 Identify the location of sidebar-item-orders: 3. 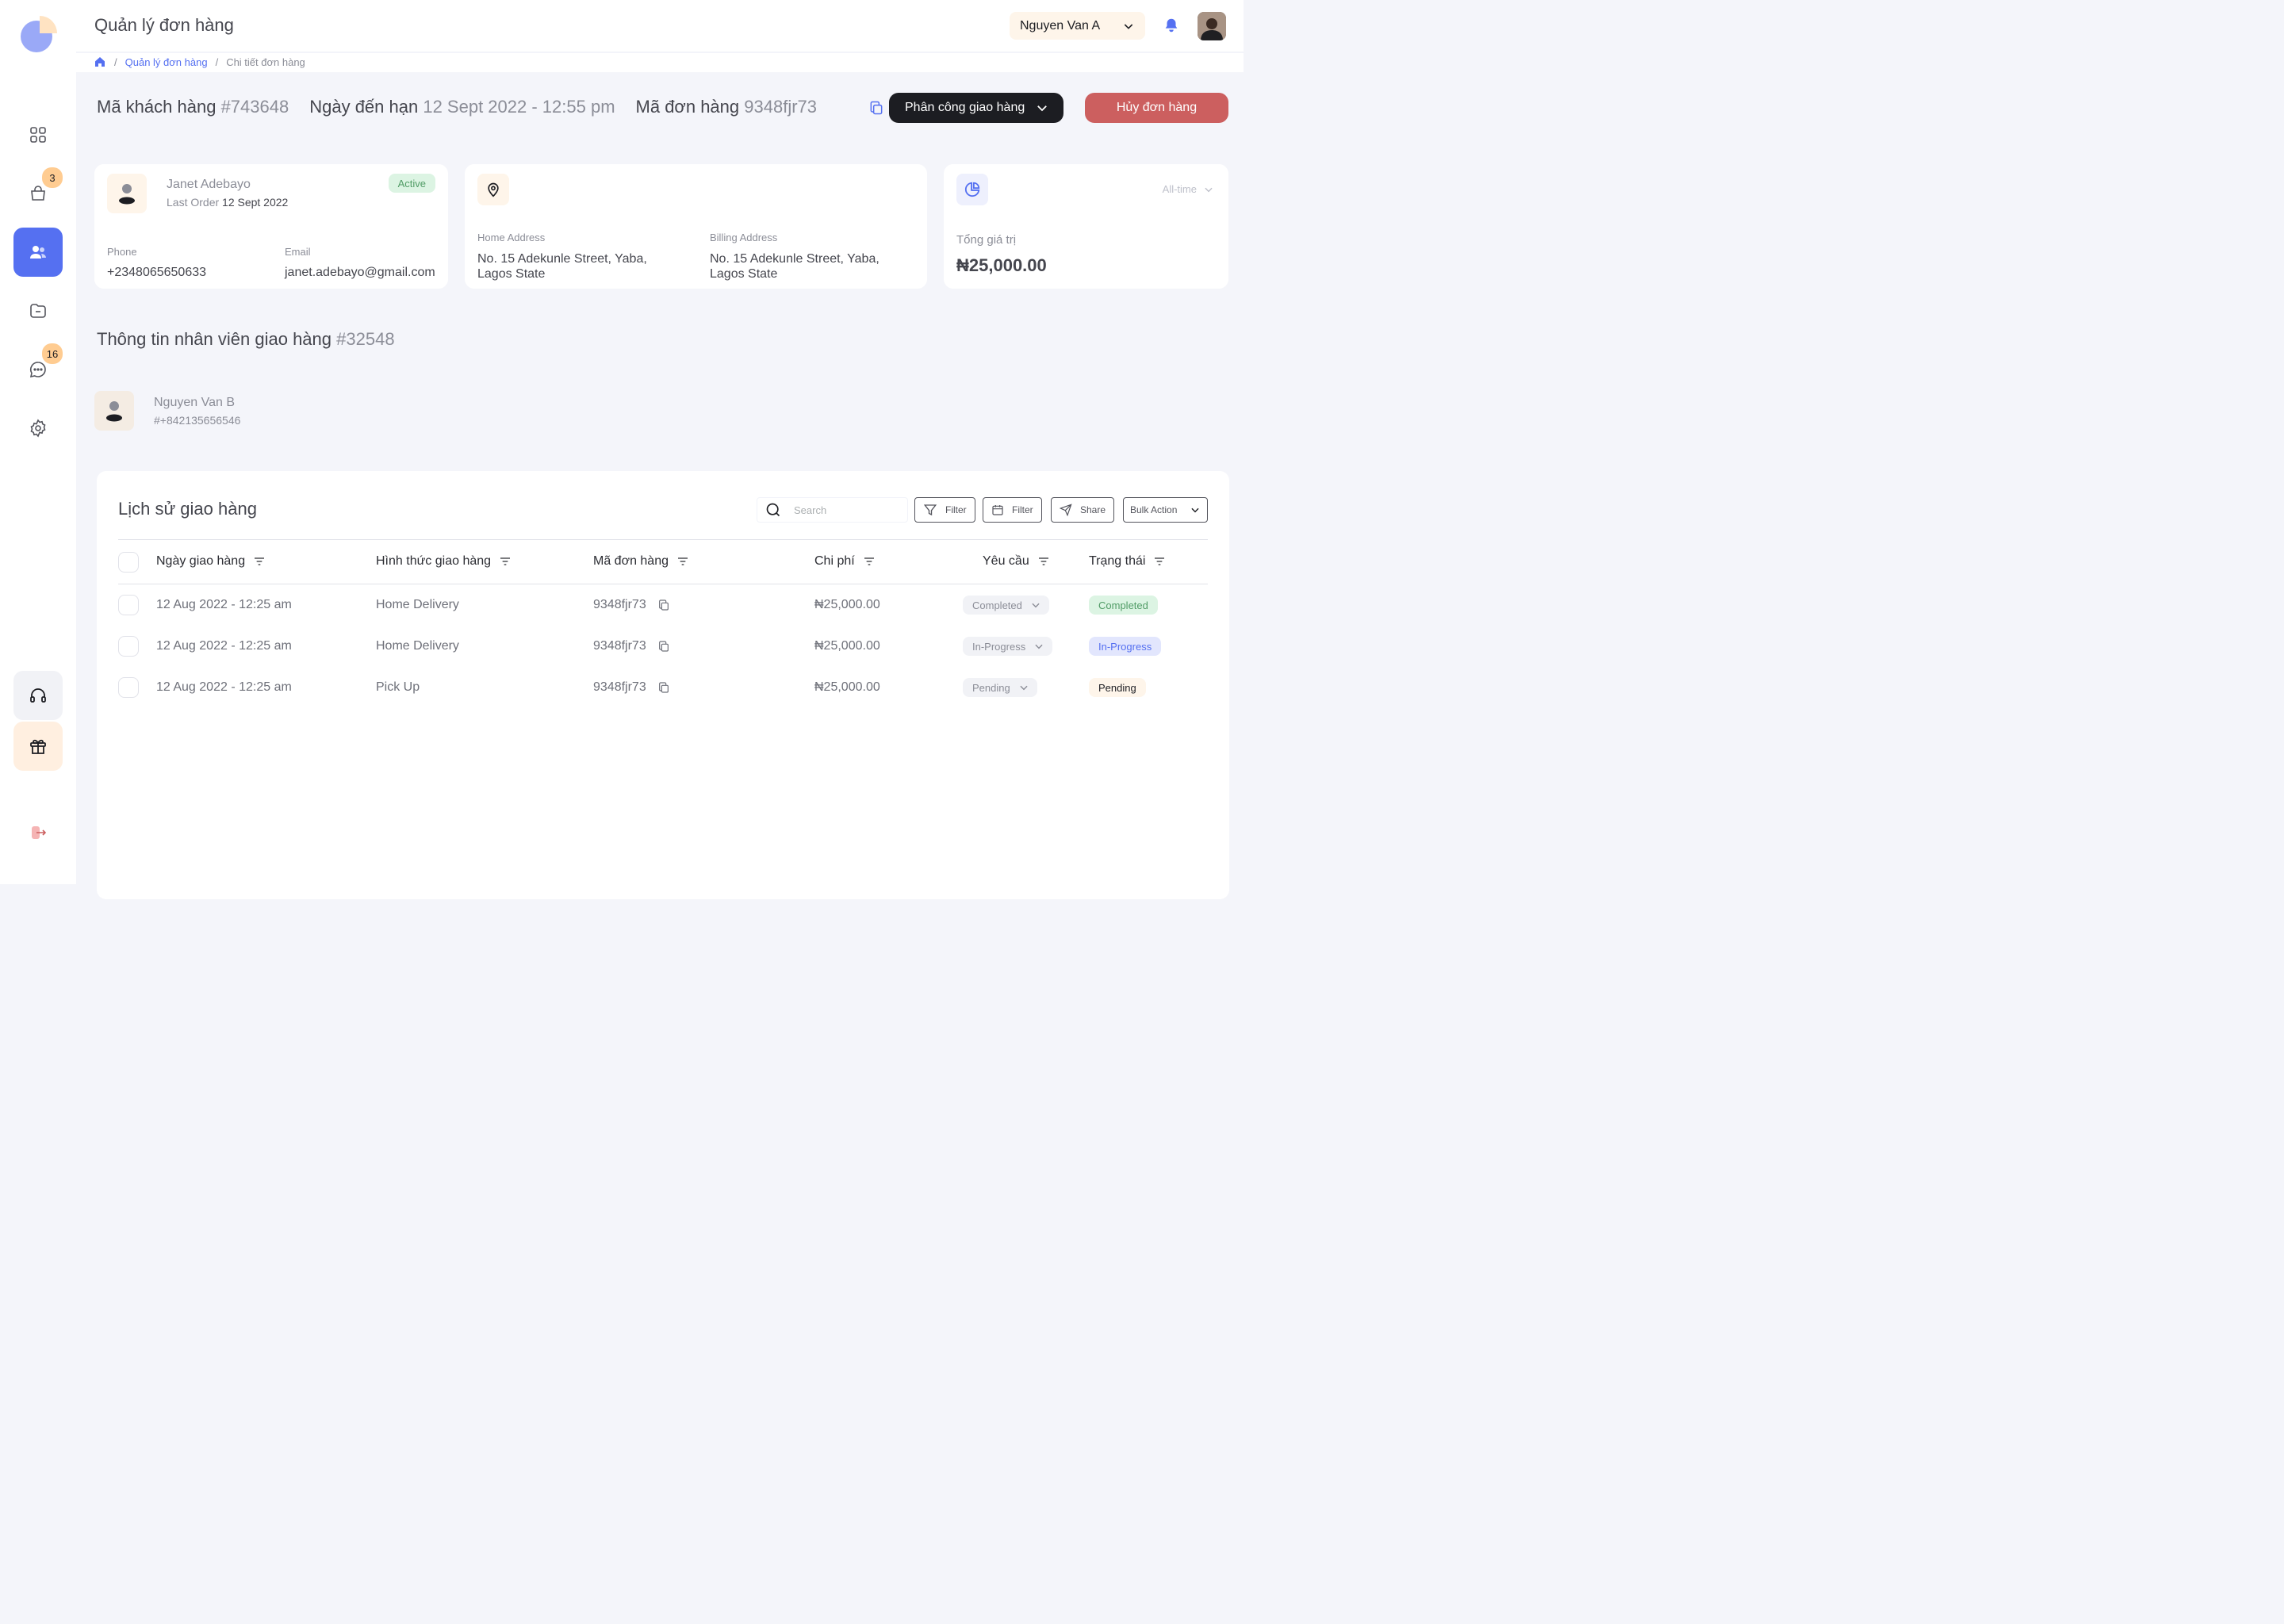
(38, 192).